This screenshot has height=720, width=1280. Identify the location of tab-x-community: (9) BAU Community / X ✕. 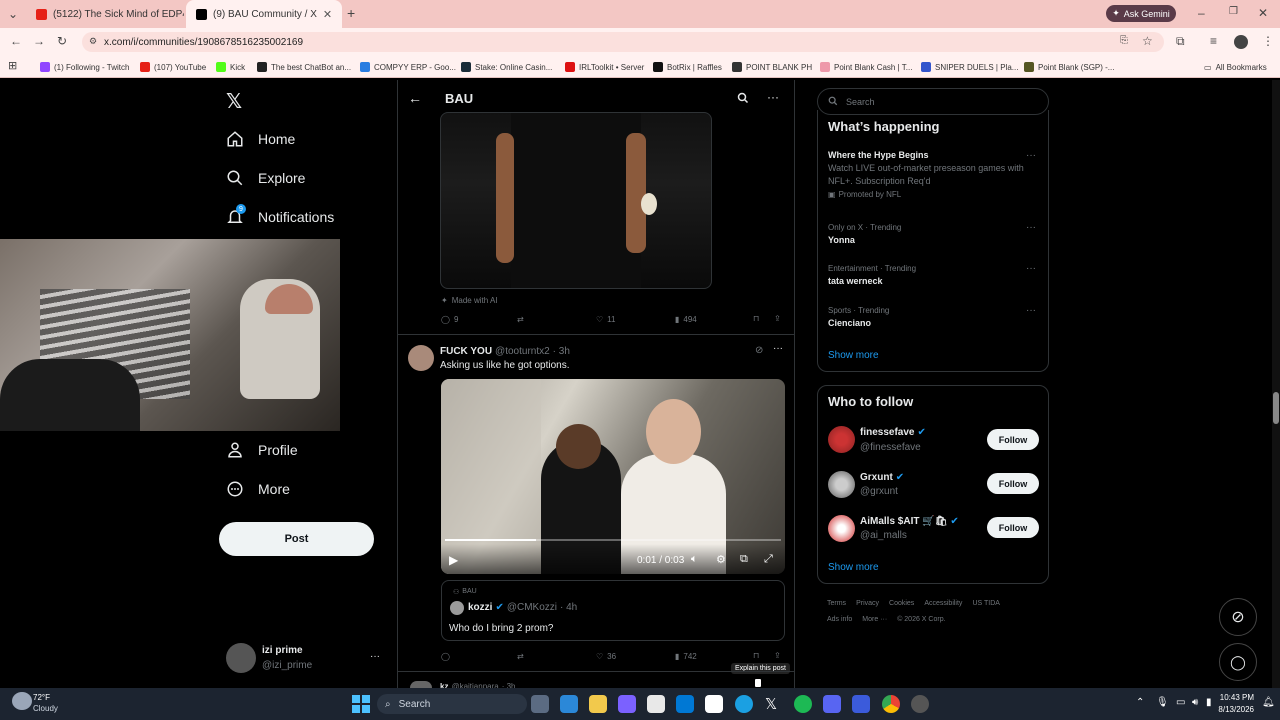
(264, 14).